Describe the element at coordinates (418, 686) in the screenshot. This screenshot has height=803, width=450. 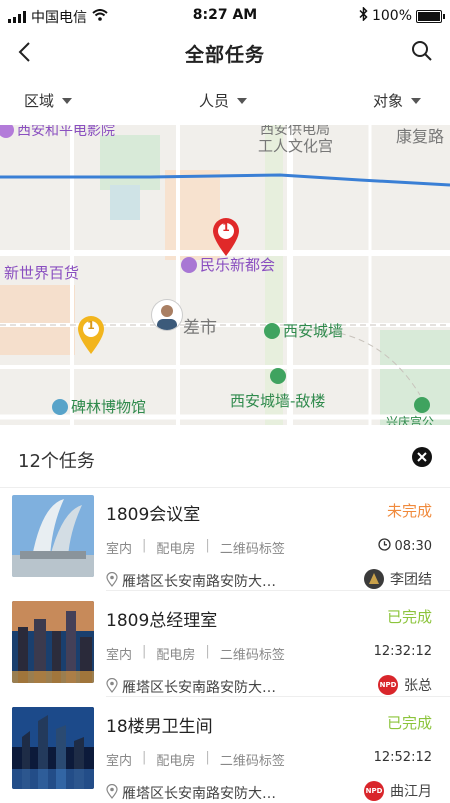
I see `task-assignee-name: 张总` at that location.